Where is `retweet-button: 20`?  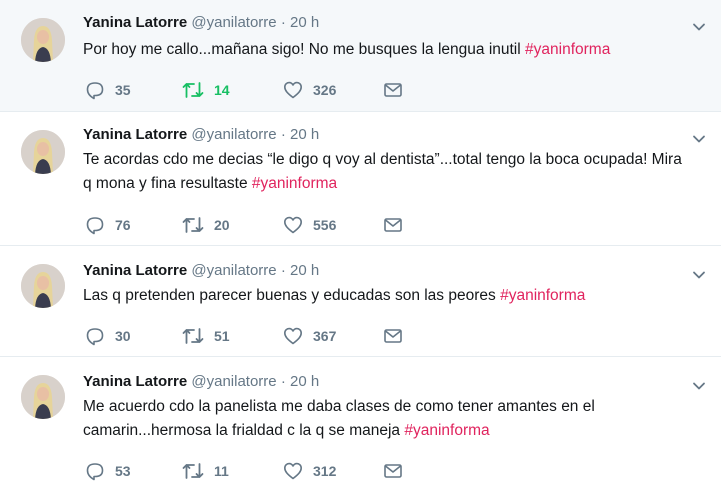
retweet-button: 20 is located at coordinates (206, 225).